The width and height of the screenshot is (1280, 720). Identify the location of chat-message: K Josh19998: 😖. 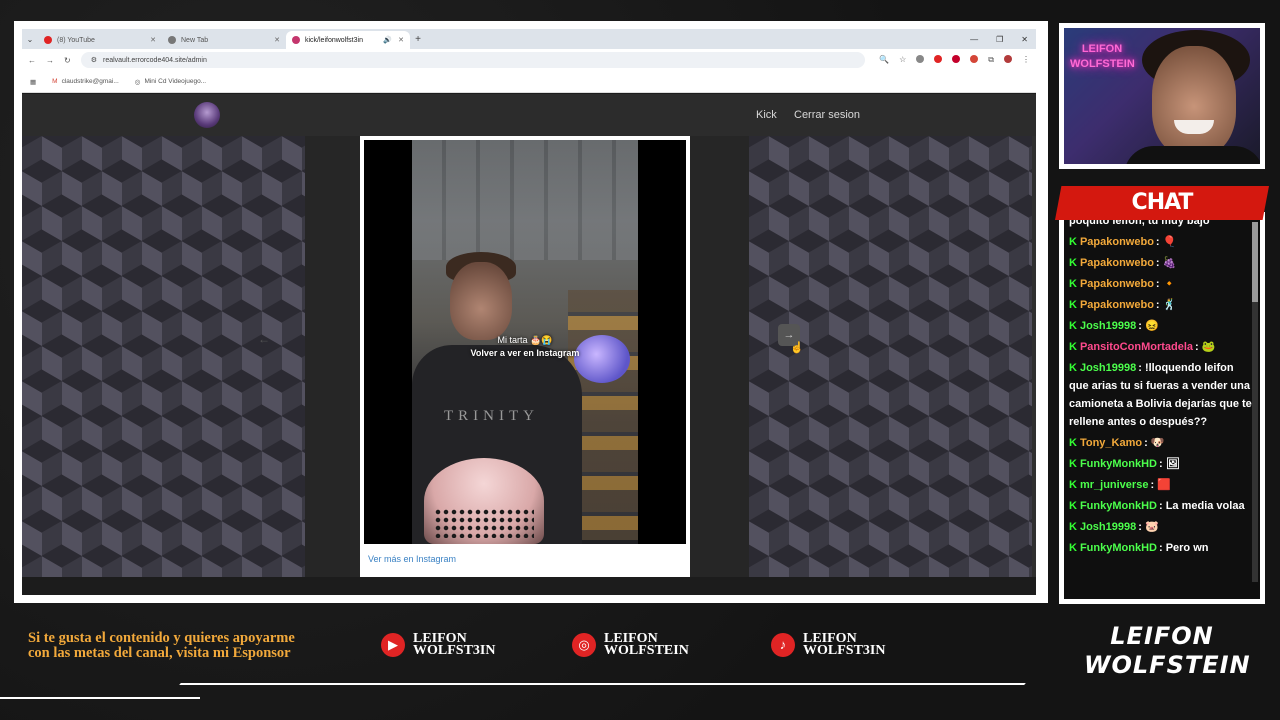
(1162, 326).